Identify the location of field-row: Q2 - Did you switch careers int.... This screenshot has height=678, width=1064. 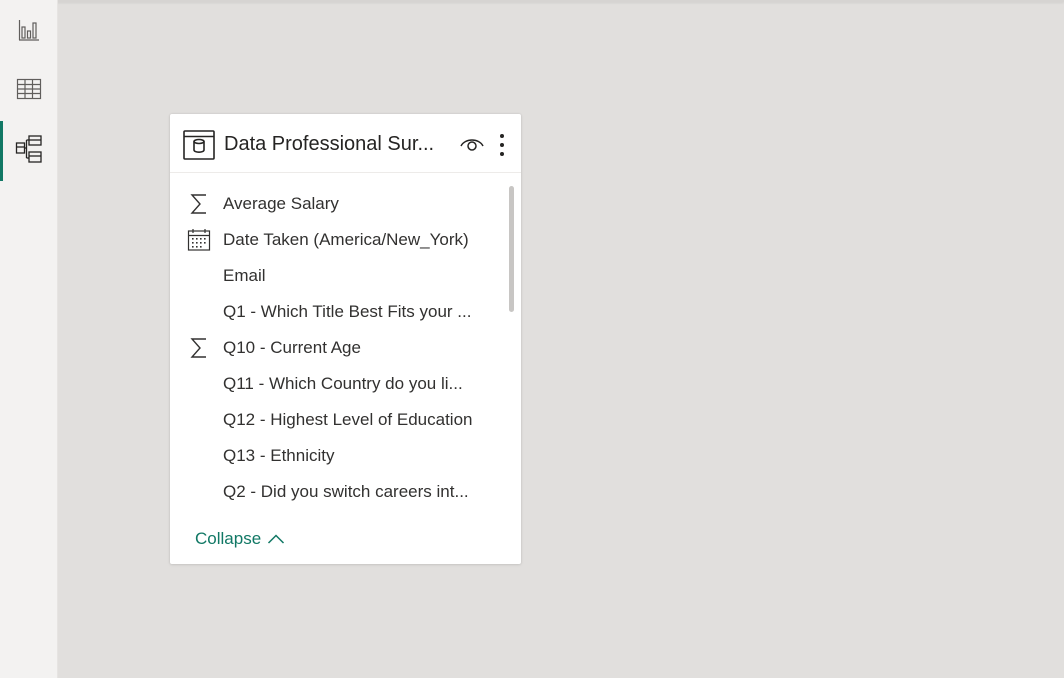
(338, 492).